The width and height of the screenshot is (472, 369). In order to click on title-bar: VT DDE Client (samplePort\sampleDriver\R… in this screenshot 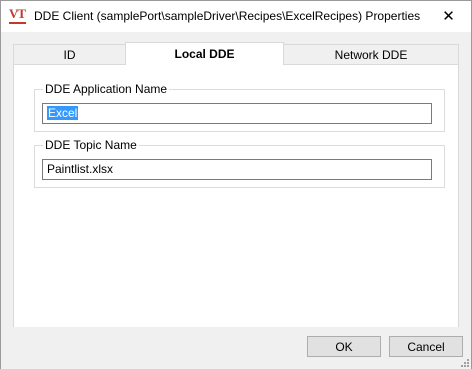, I will do `click(236, 16)`.